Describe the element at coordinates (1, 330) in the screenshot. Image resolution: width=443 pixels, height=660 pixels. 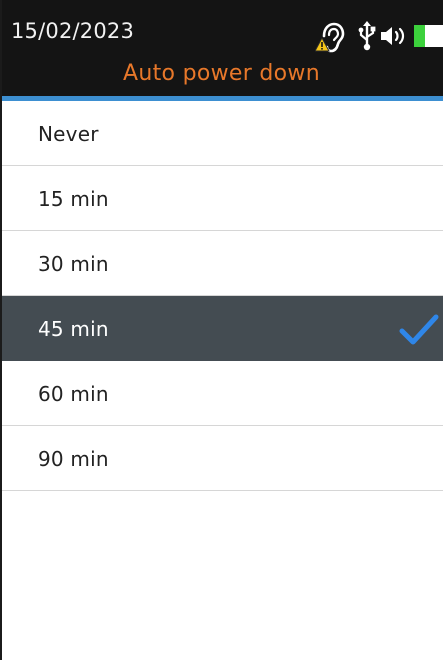
I see `screen-left-edge` at that location.